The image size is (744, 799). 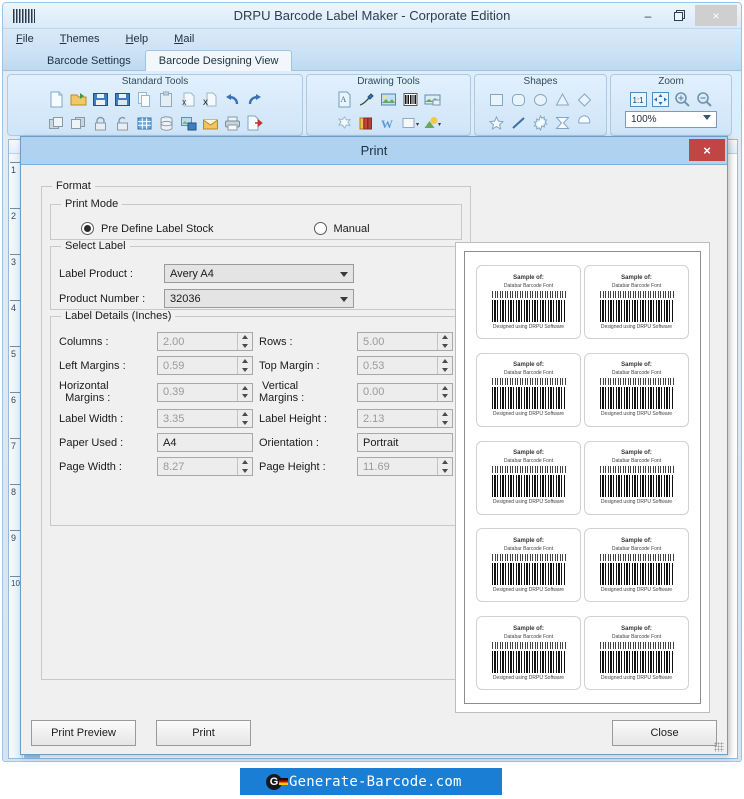 I want to click on svg-text: x, so click(x=205, y=102).